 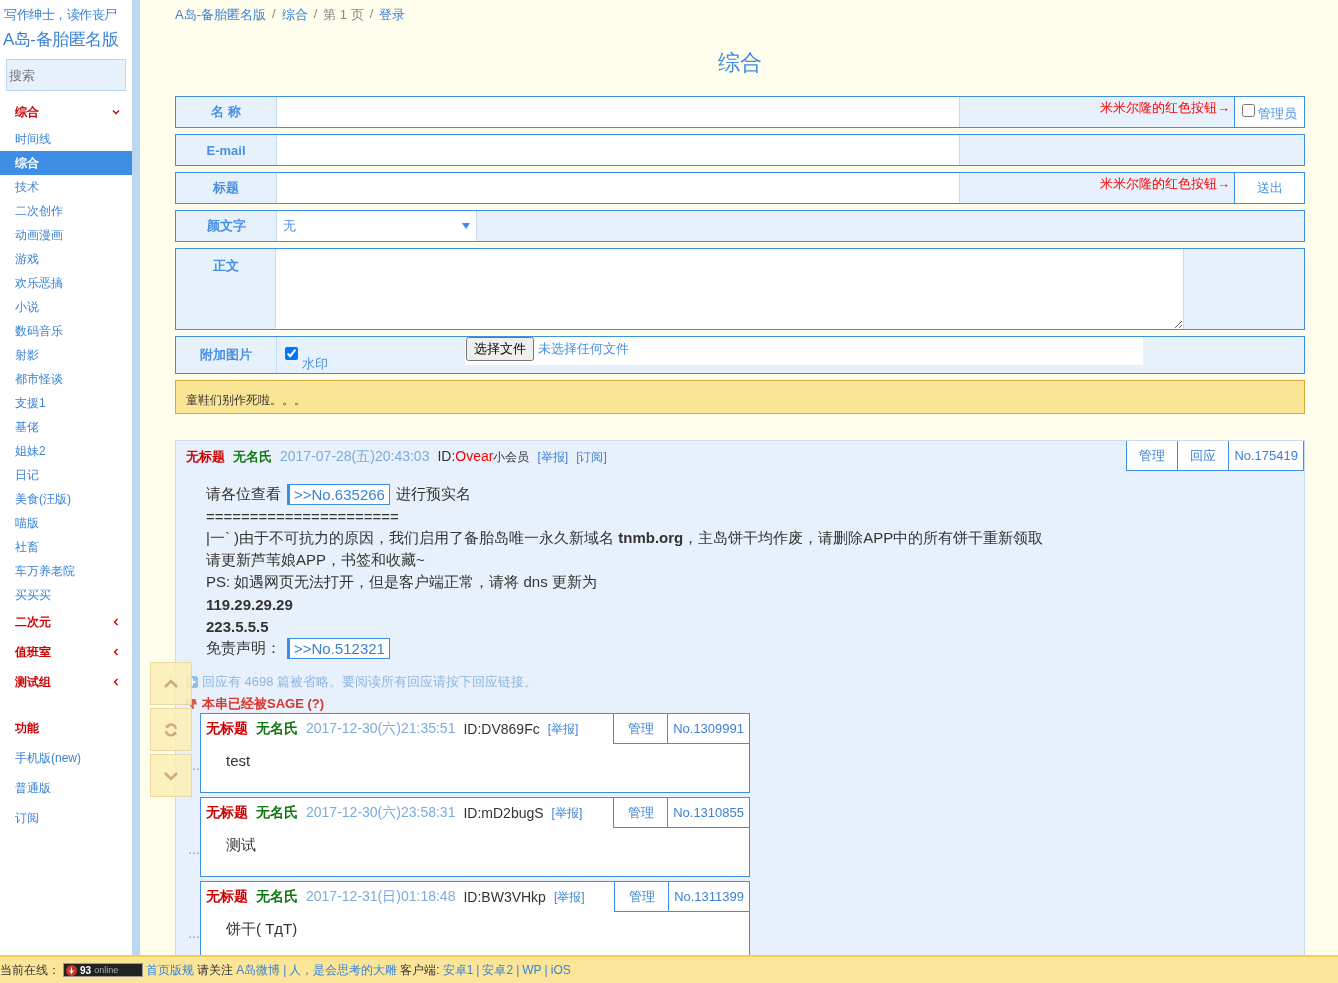 I want to click on post-text: ======================, so click(x=302, y=516).